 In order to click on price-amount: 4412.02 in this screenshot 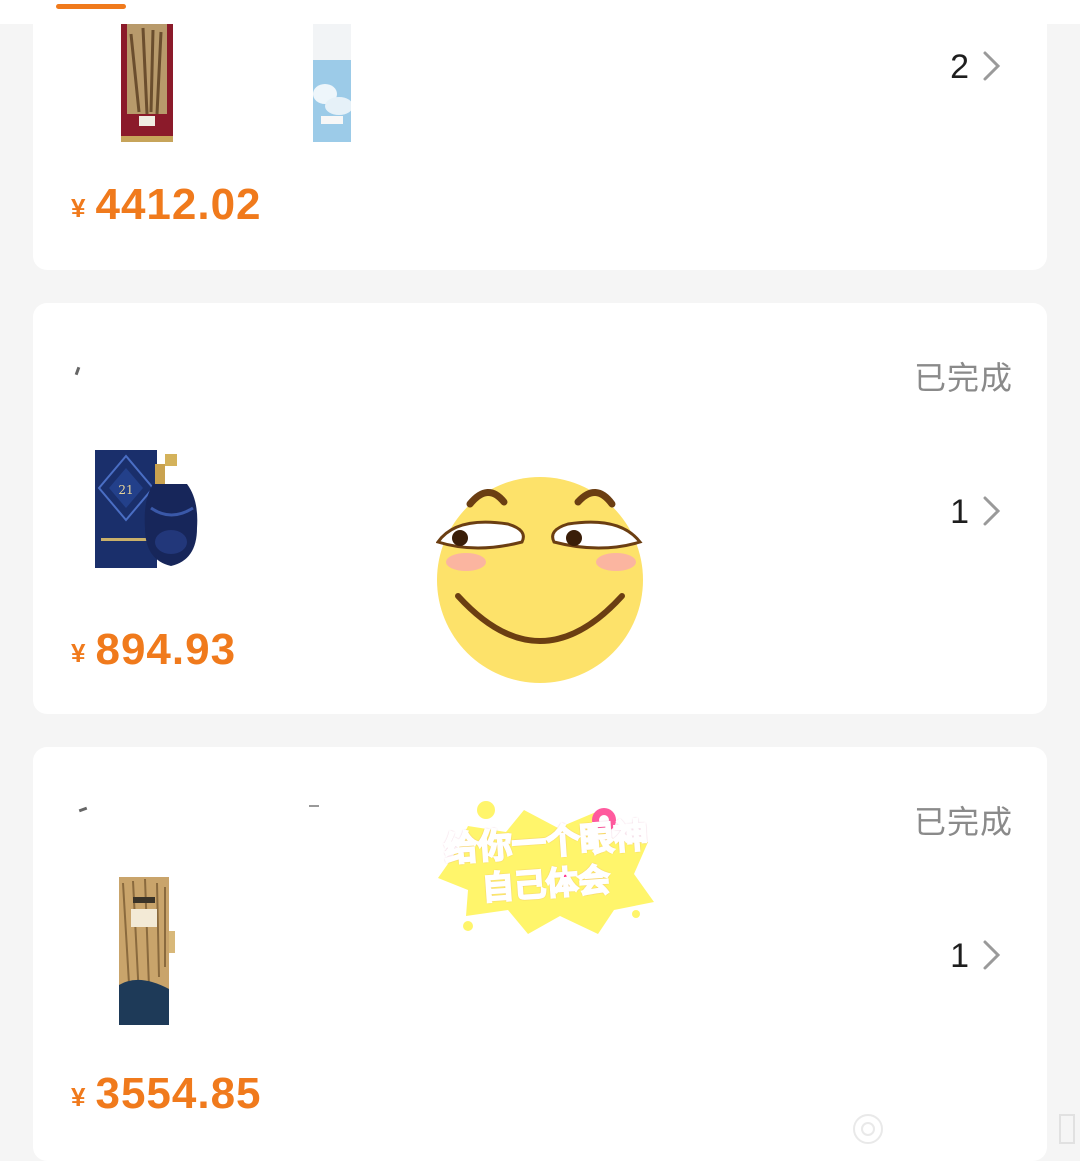, I will do `click(178, 204)`.